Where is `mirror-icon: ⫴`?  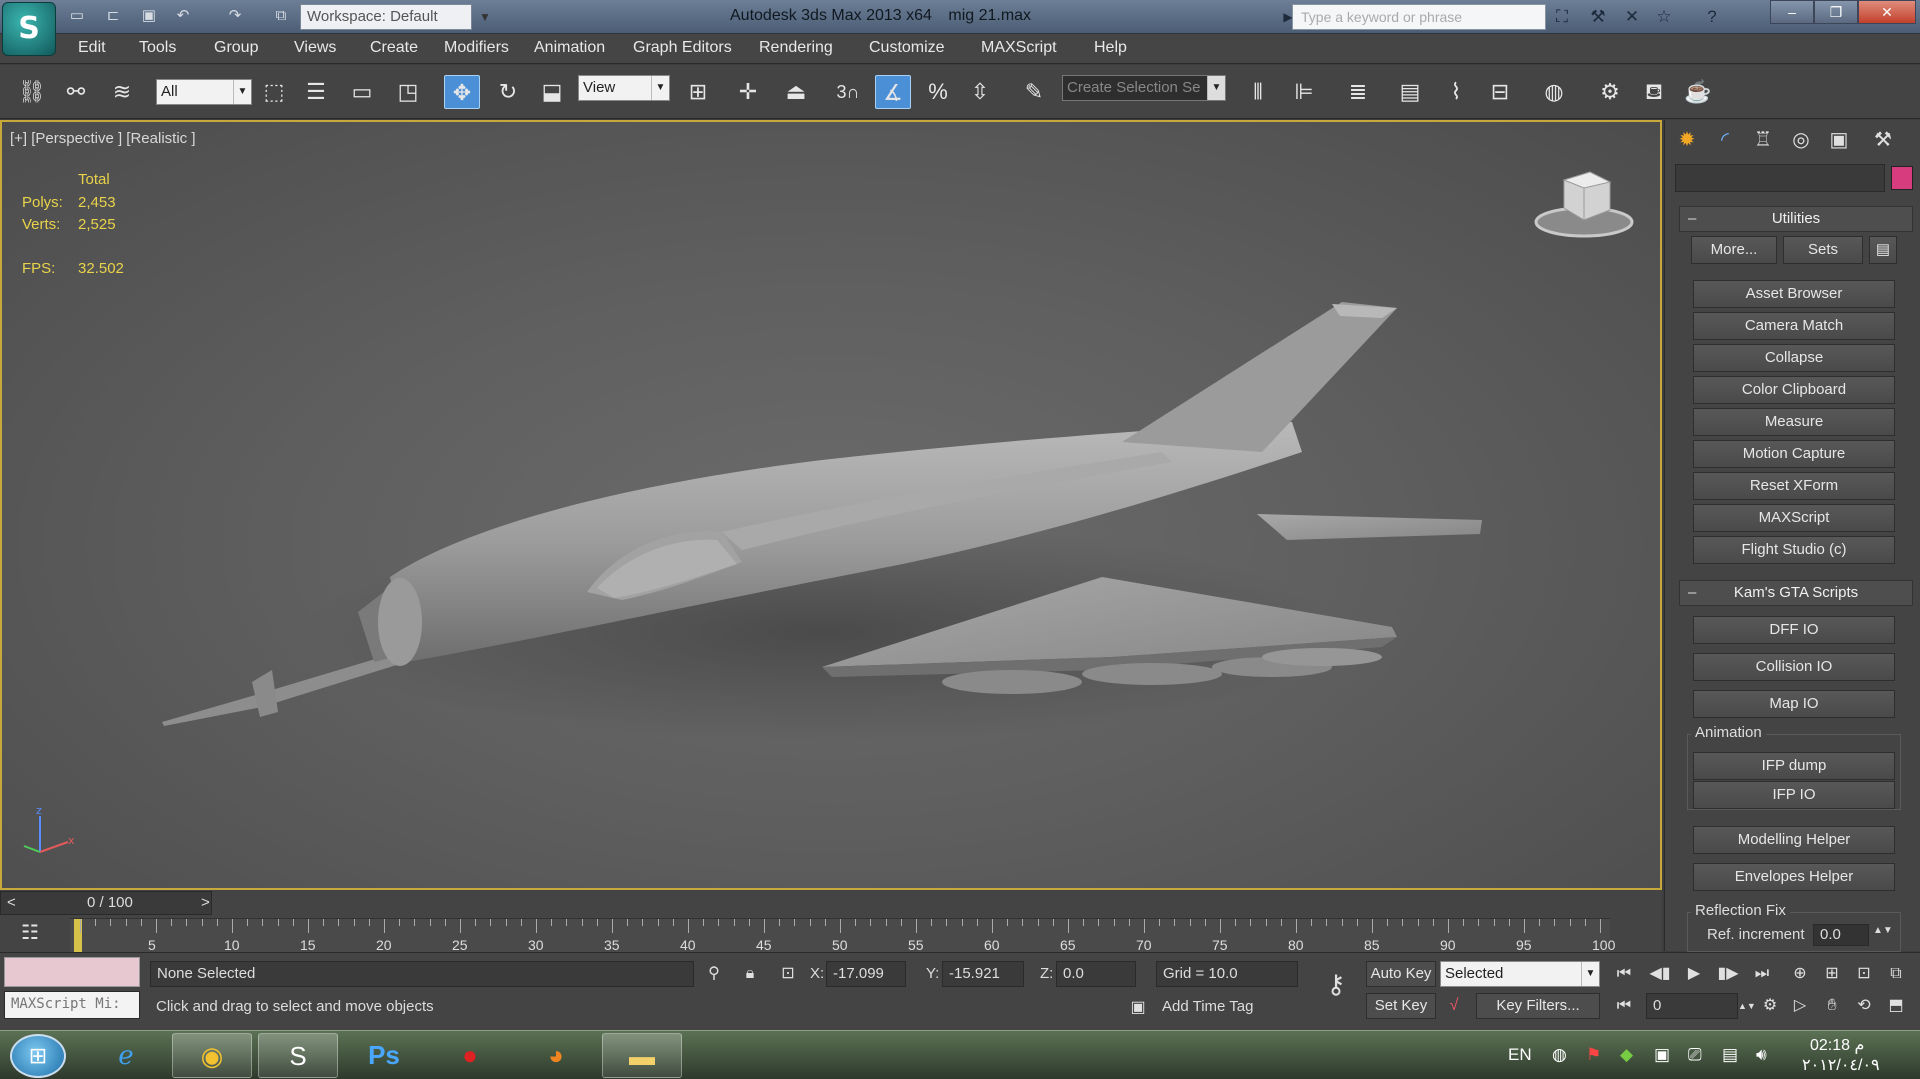
mirror-icon: ⫴ is located at coordinates (1258, 92).